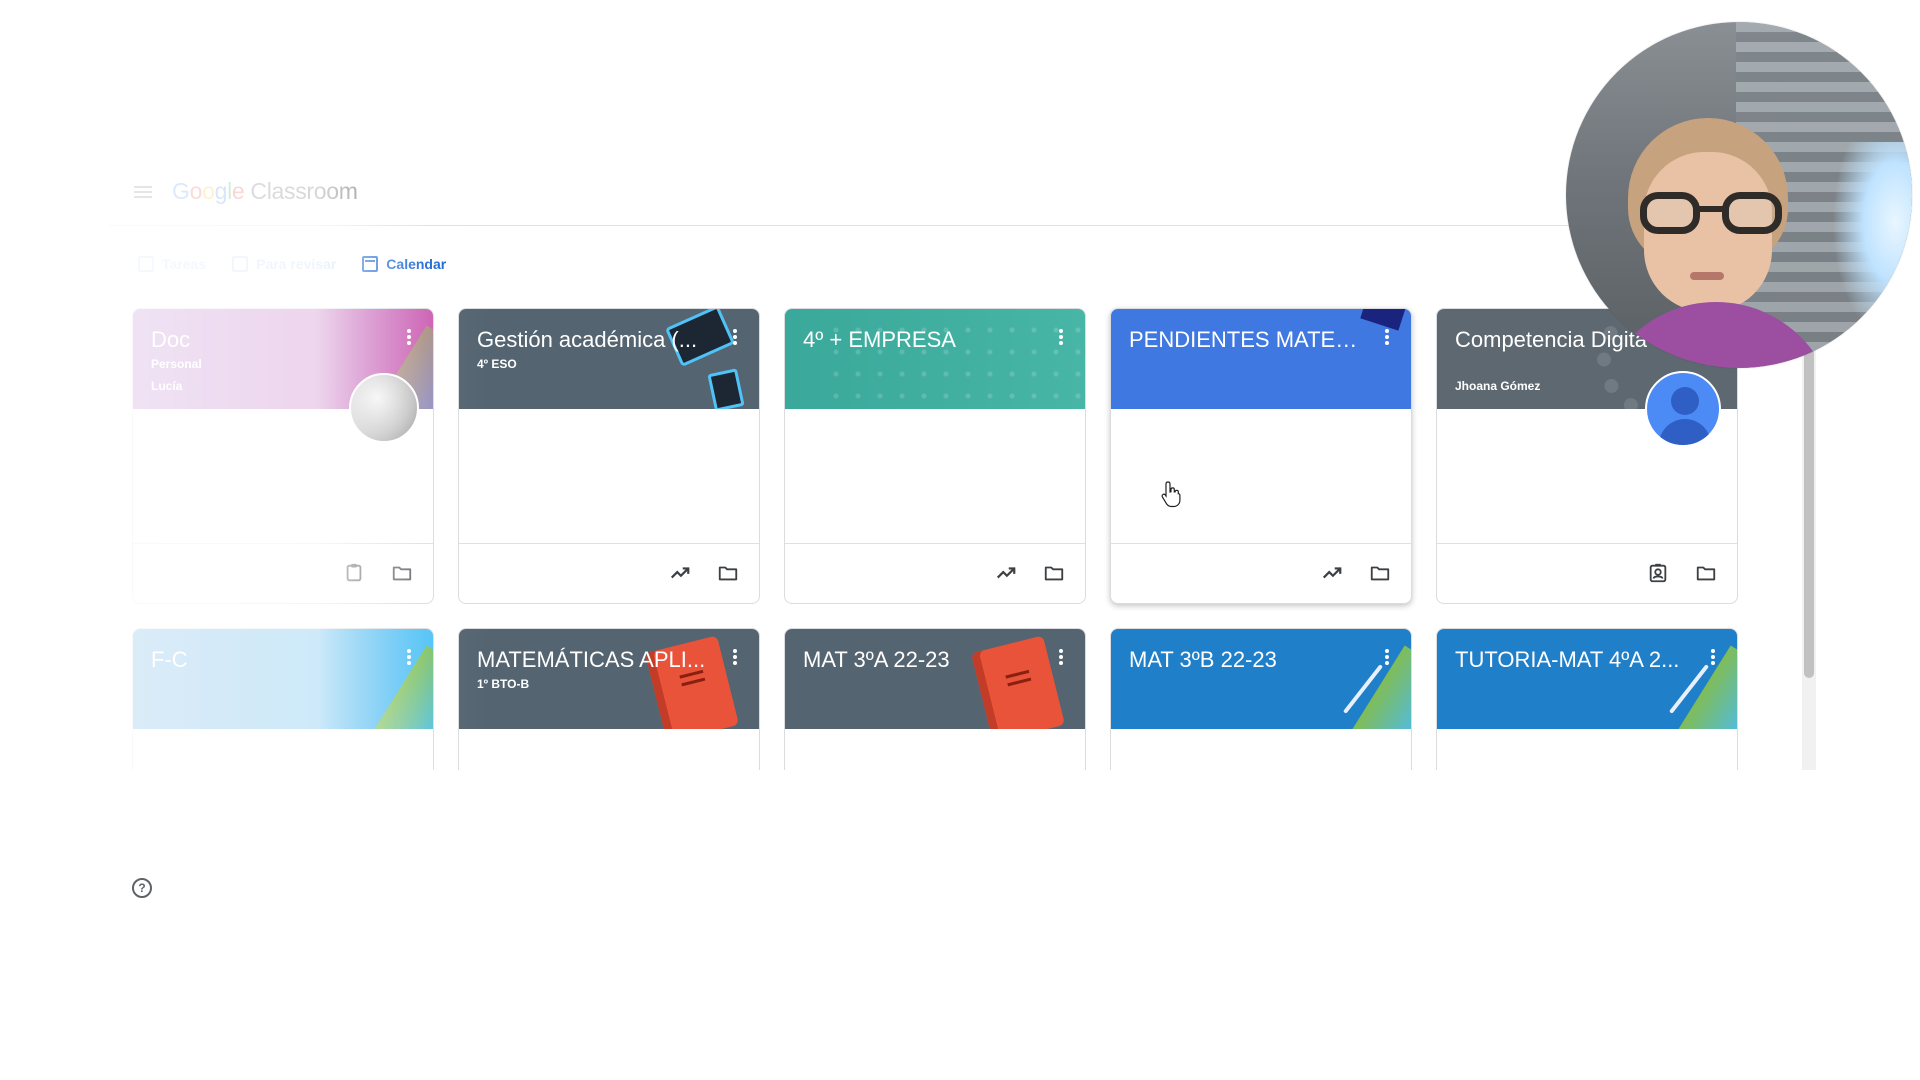  I want to click on assignment-ind-icon, so click(1658, 573).